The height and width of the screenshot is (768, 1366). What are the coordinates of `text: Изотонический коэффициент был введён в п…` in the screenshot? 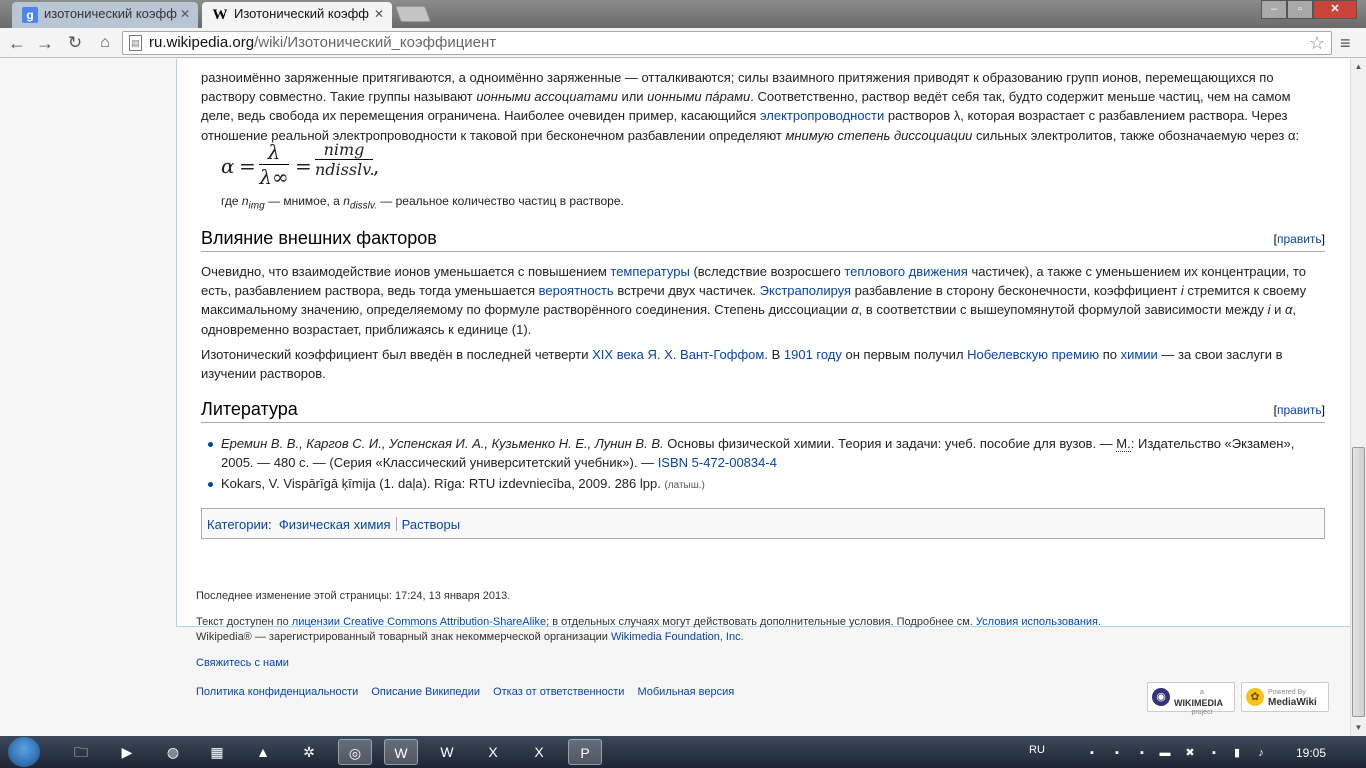 It's located at (397, 354).